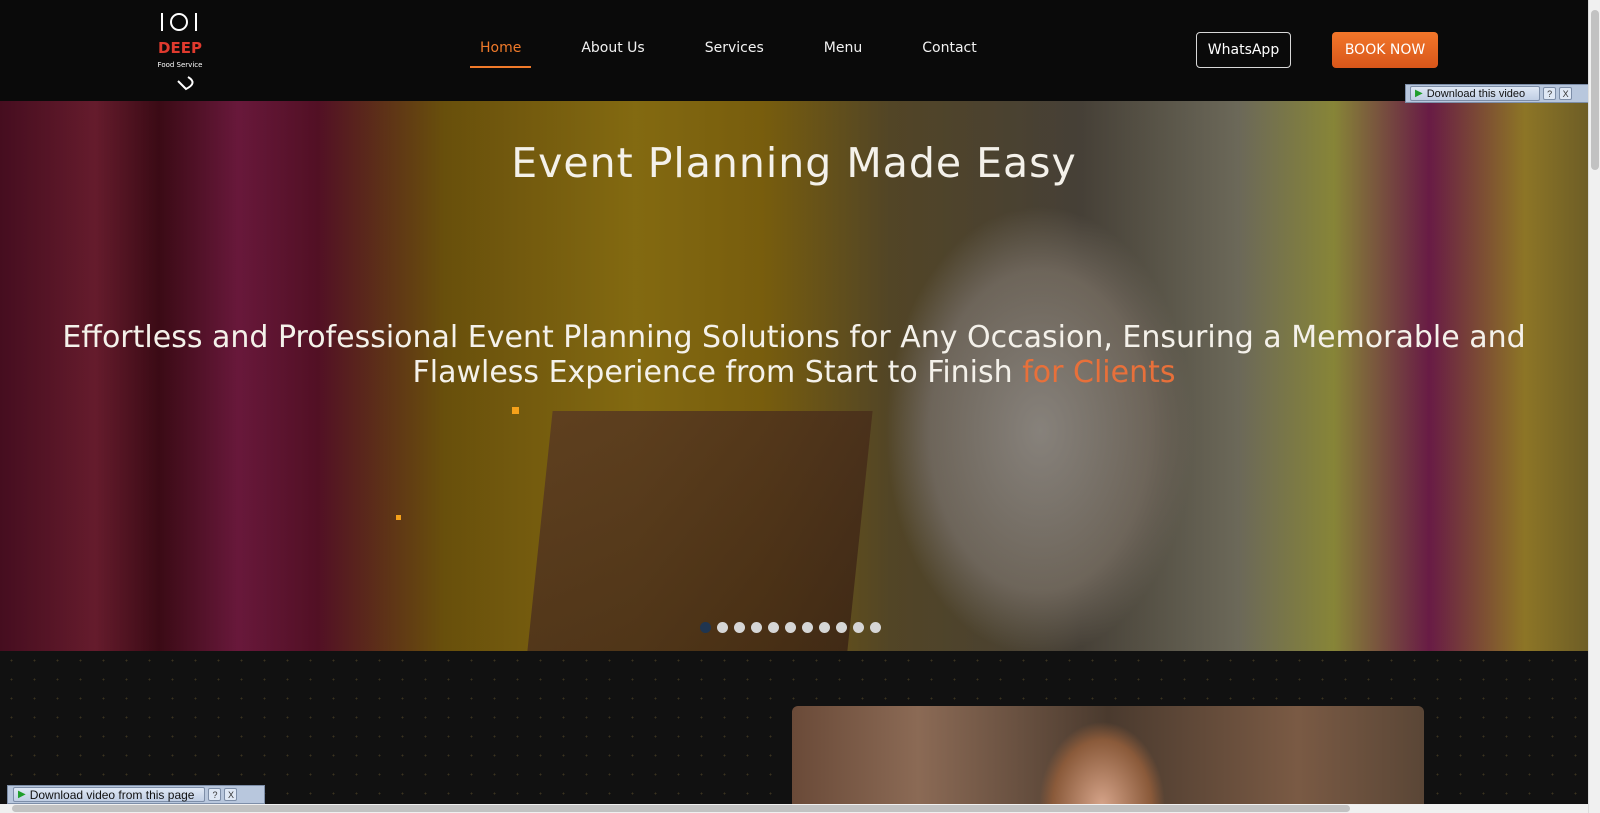 Image resolution: width=1600 pixels, height=813 pixels. I want to click on nav-services: Services, so click(734, 52).